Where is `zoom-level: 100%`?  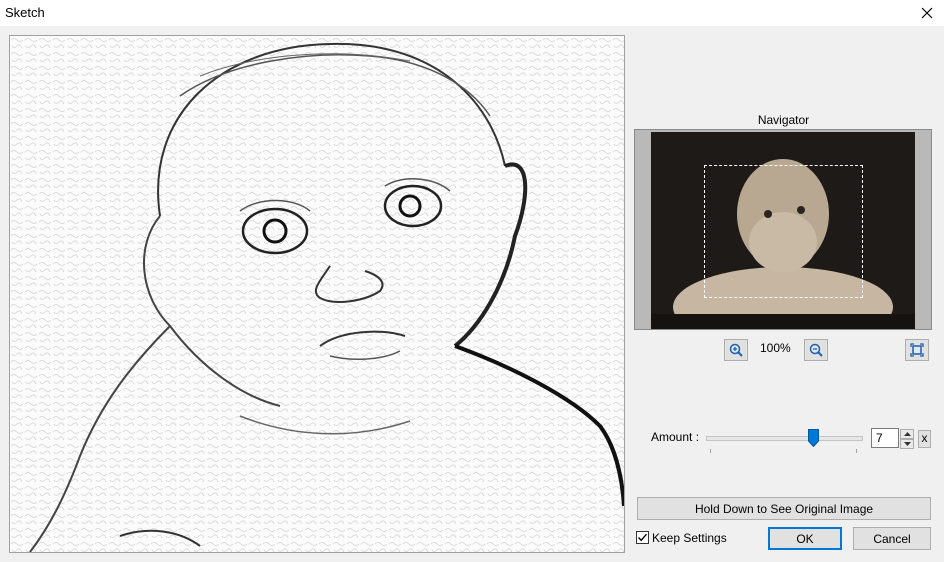
zoom-level: 100% is located at coordinates (775, 348).